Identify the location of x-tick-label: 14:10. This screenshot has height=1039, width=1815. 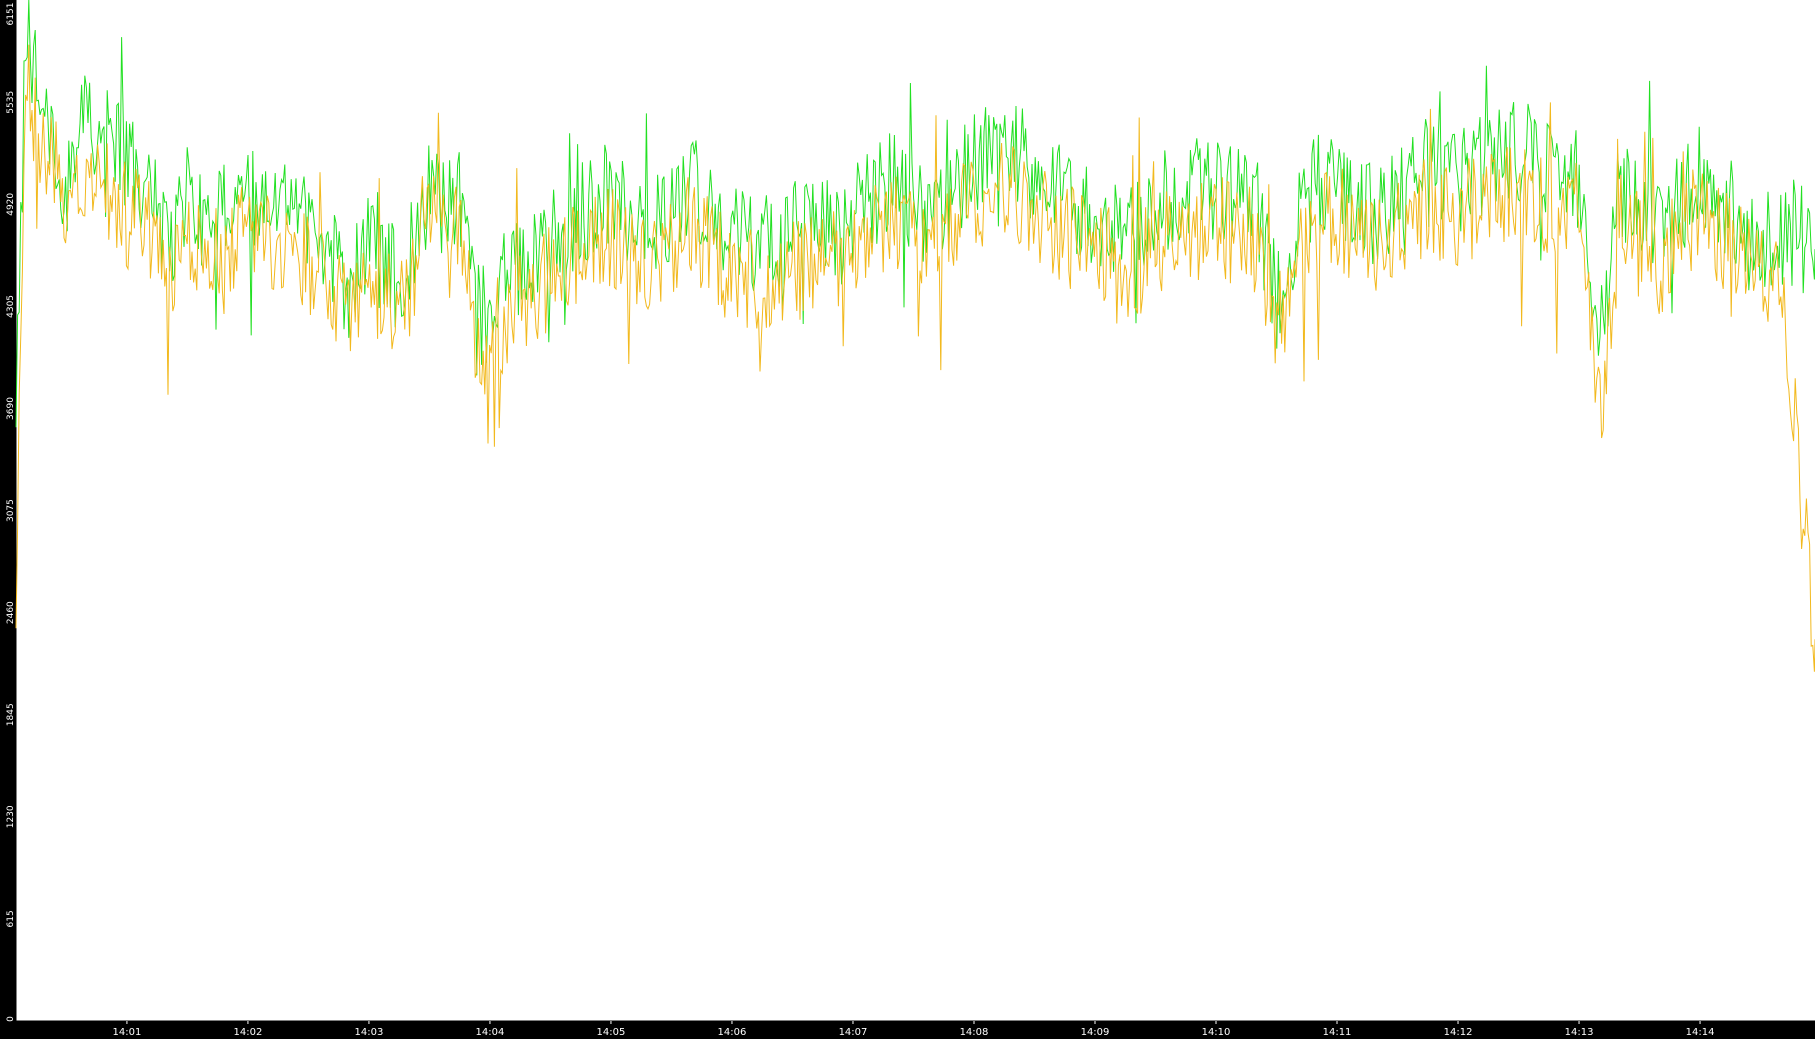
(1216, 1032).